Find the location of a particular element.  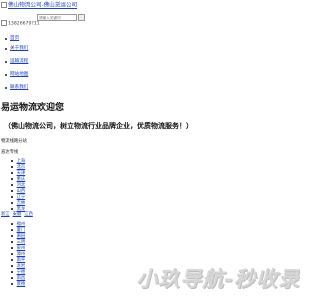

province-row: 浙江 安徽 江西 is located at coordinates (17, 214).